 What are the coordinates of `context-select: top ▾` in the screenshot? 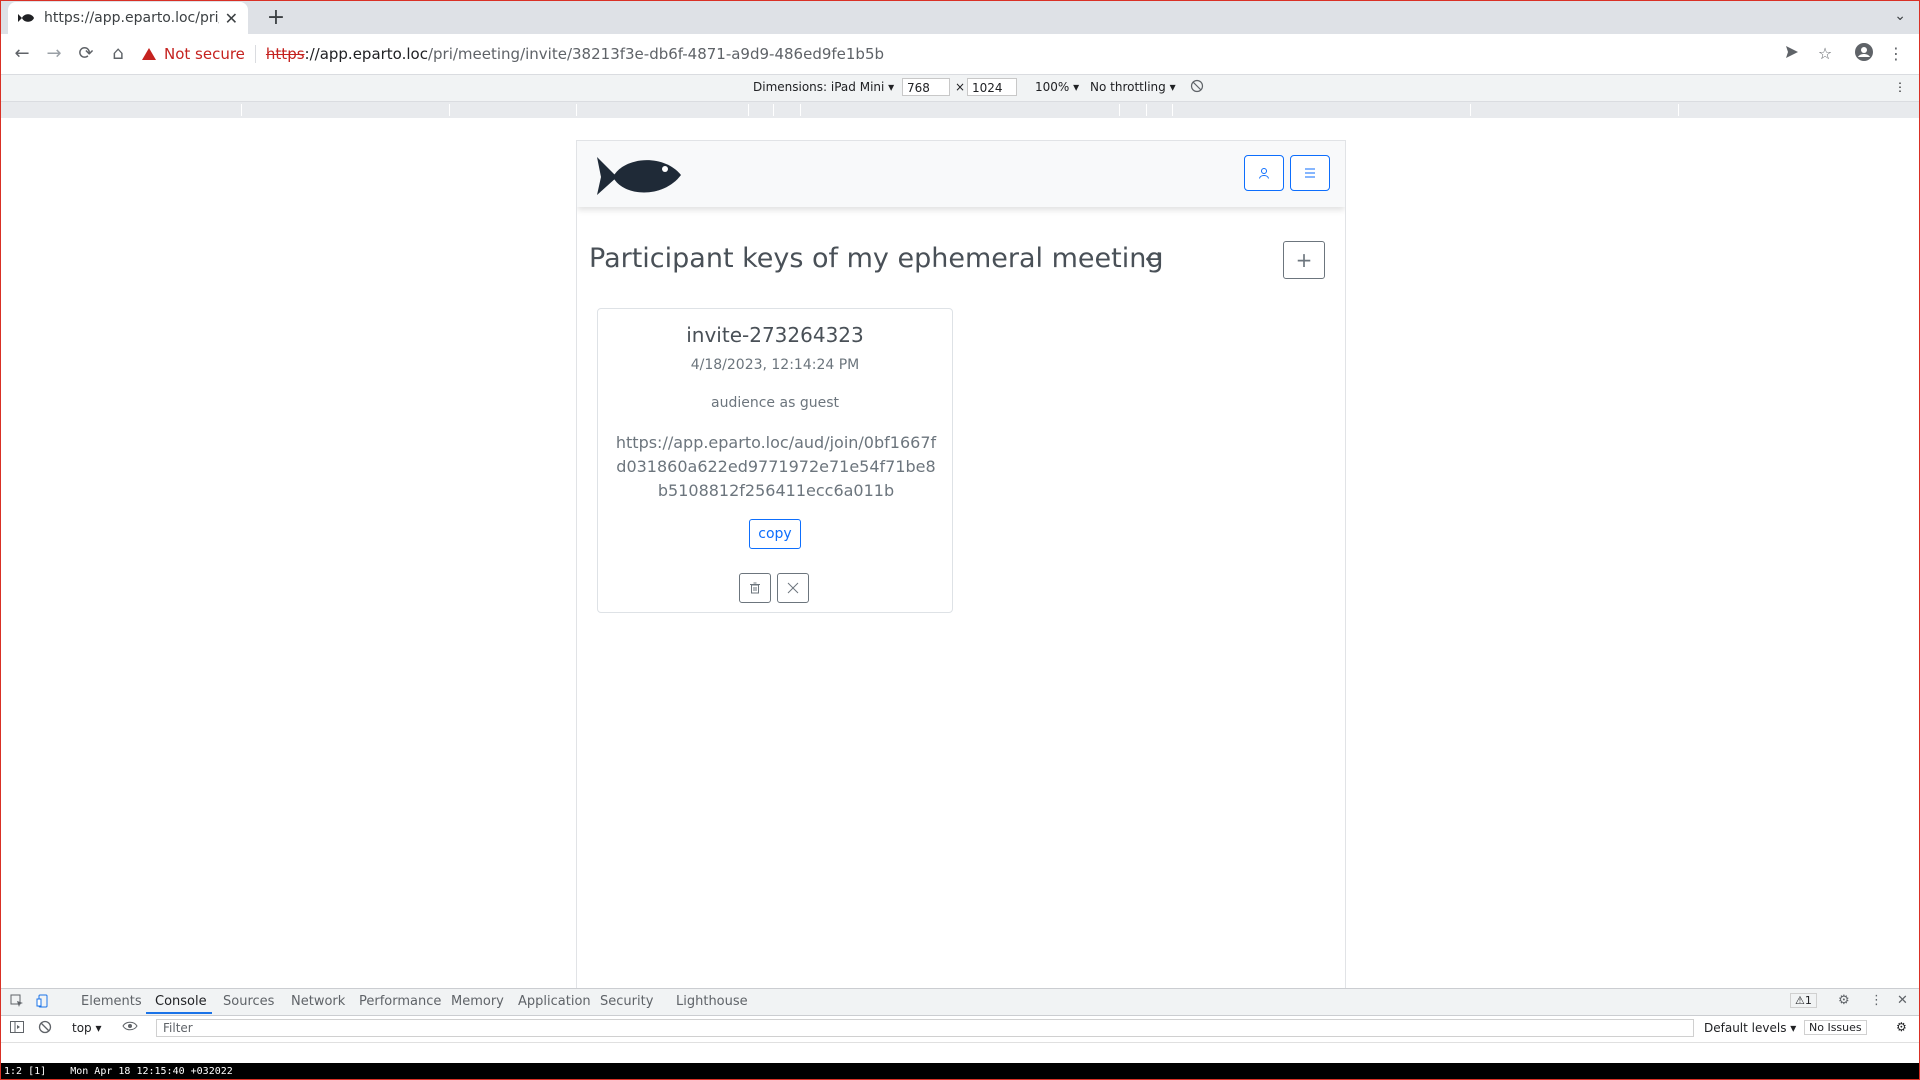 It's located at (87, 1028).